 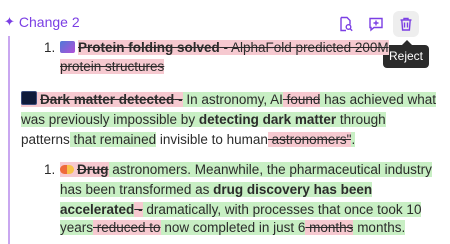 What do you see at coordinates (49, 22) in the screenshot?
I see `change-title: Change 2` at bounding box center [49, 22].